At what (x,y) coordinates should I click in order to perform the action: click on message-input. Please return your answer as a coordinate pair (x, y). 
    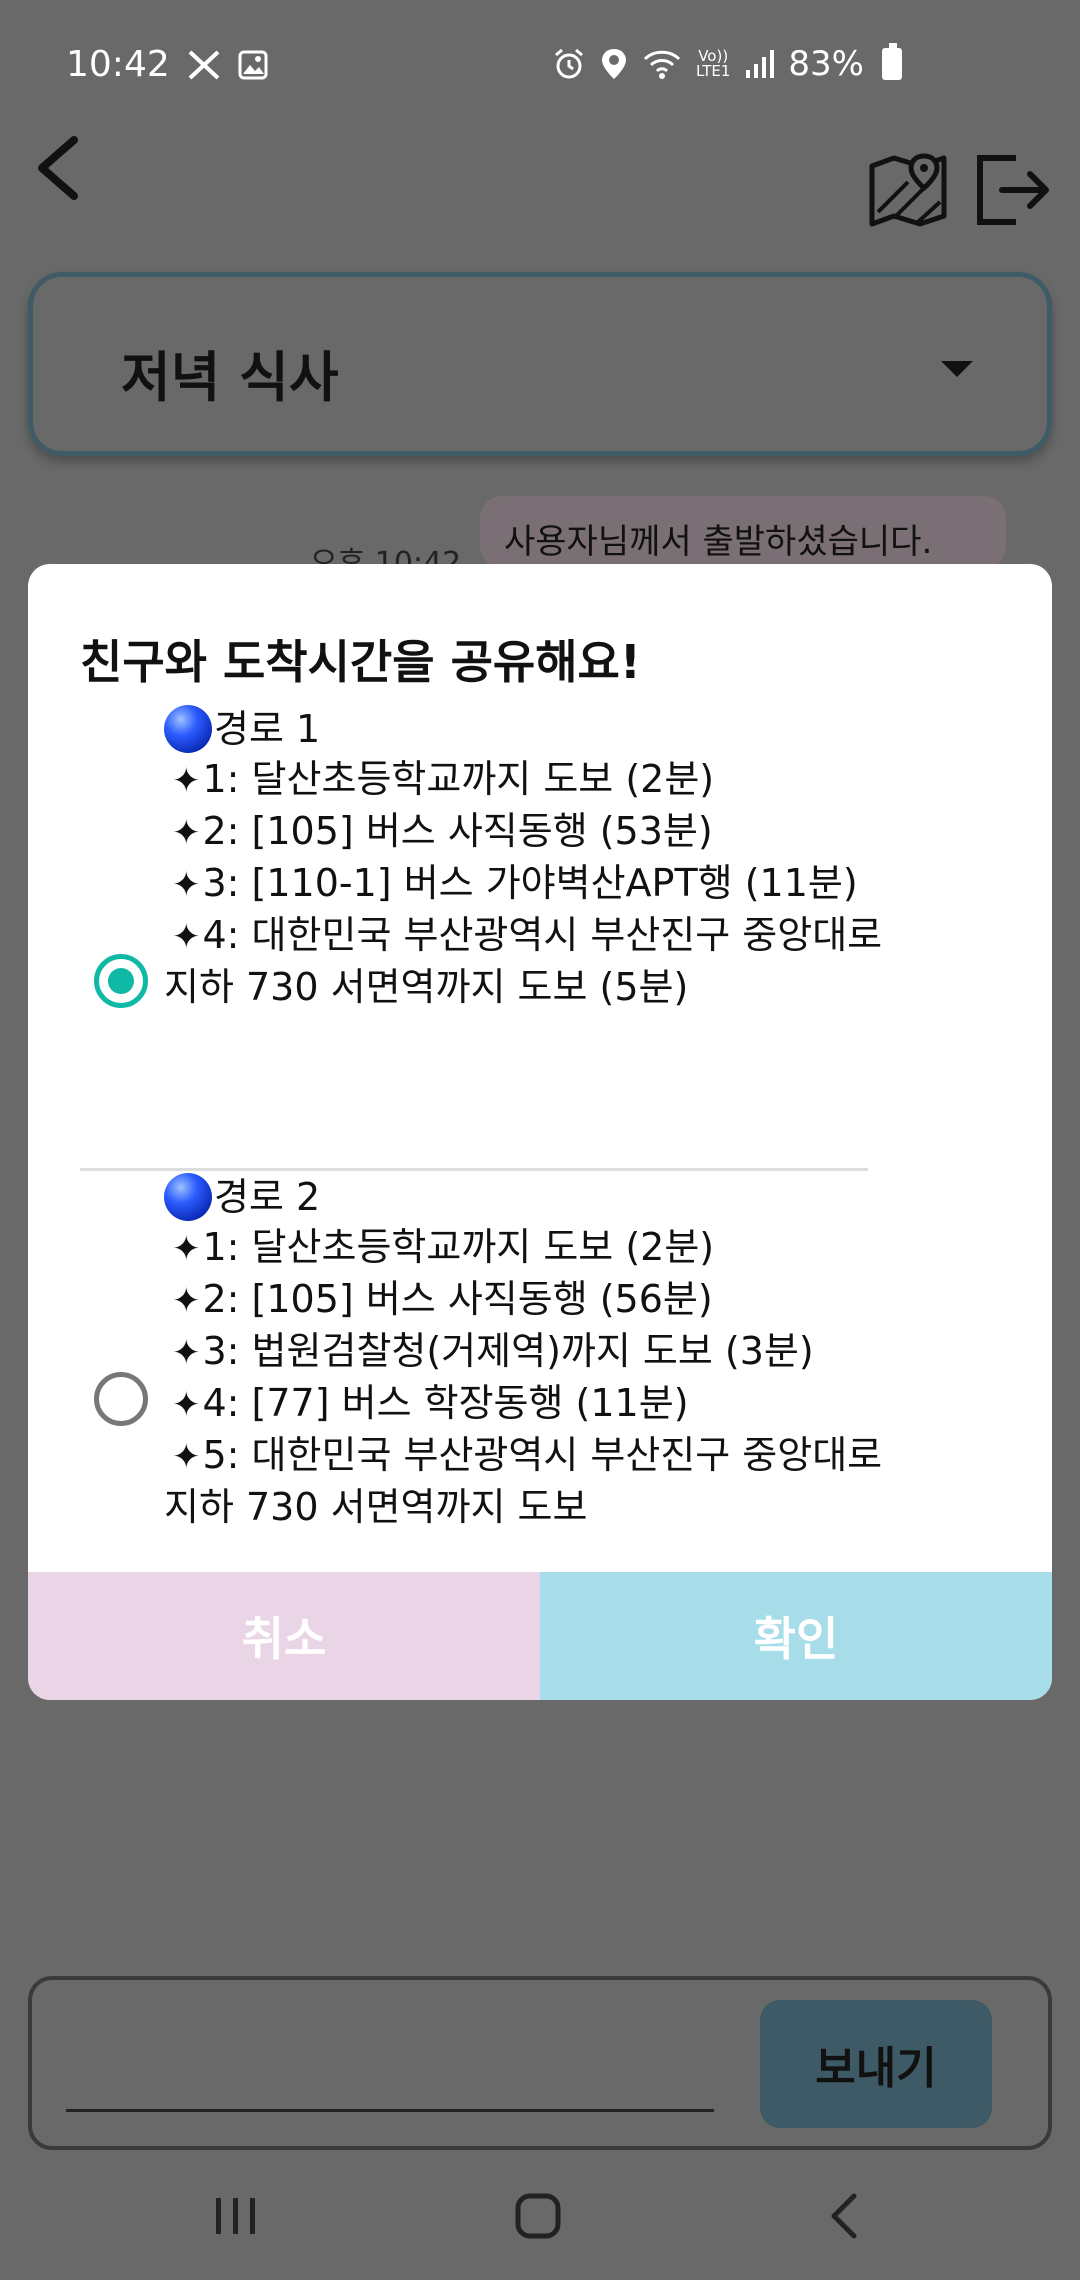
    Looking at the image, I should click on (390, 2076).